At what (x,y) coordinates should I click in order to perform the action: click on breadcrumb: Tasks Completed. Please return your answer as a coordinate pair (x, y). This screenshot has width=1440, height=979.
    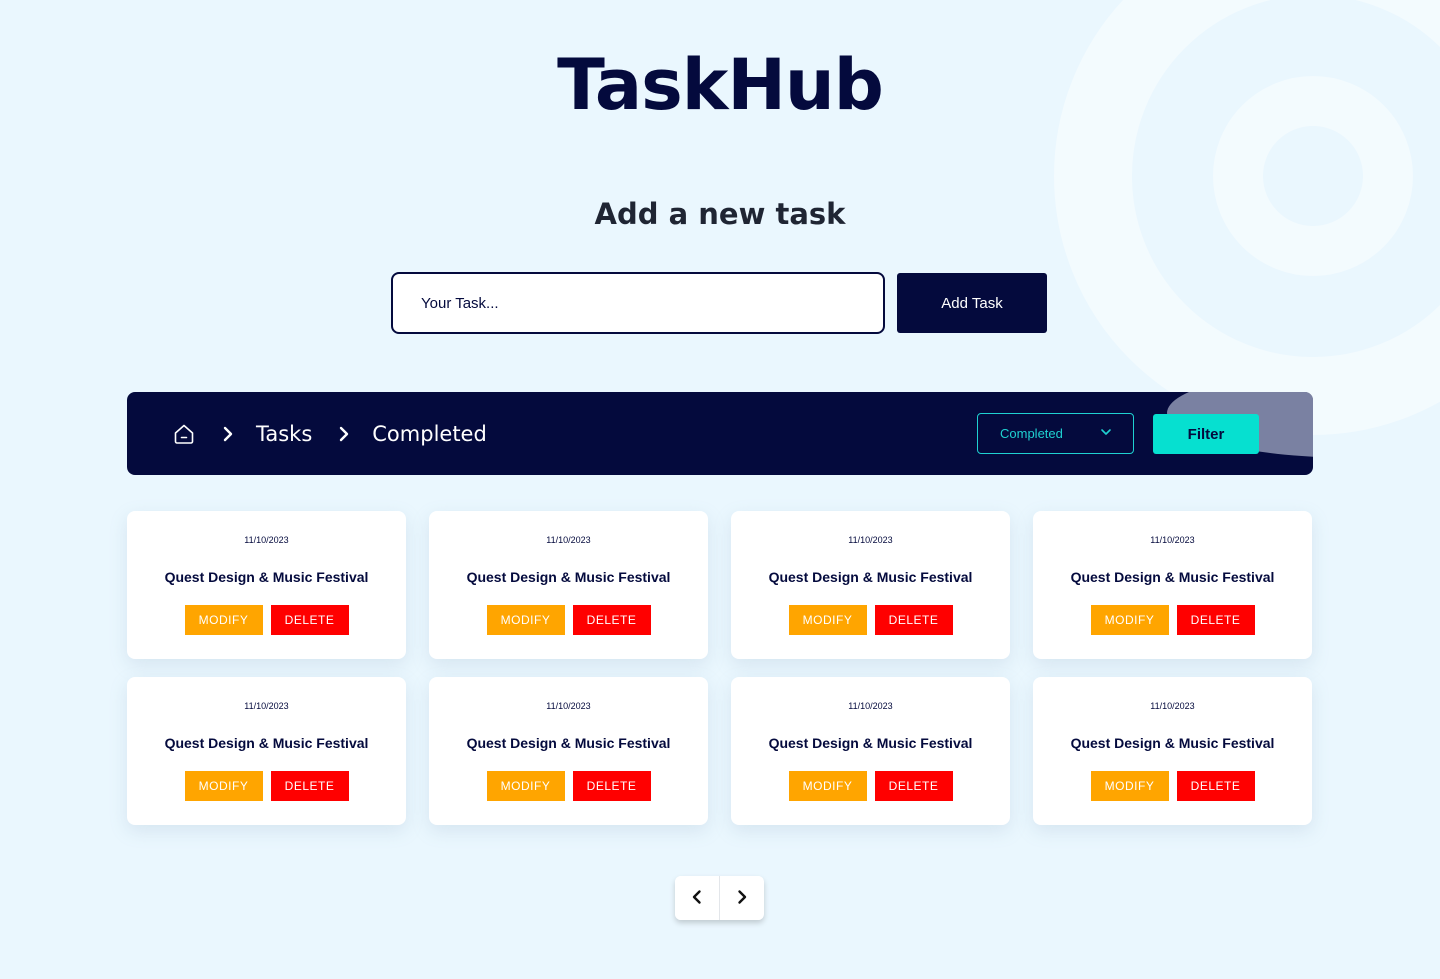
    Looking at the image, I should click on (329, 433).